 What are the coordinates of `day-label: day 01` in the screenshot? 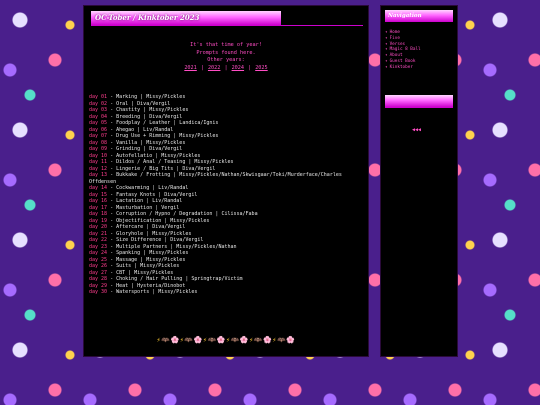 It's located at (98, 97).